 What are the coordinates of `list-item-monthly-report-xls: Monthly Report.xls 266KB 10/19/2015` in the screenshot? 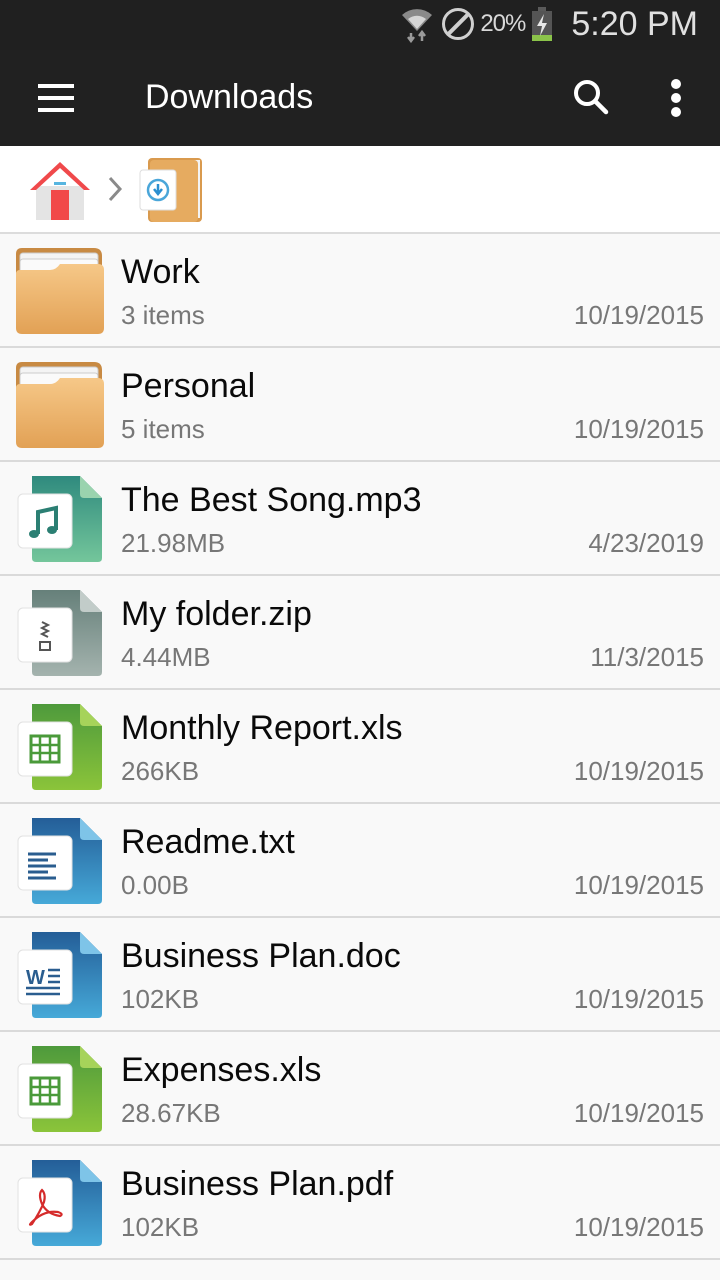 It's located at (360, 747).